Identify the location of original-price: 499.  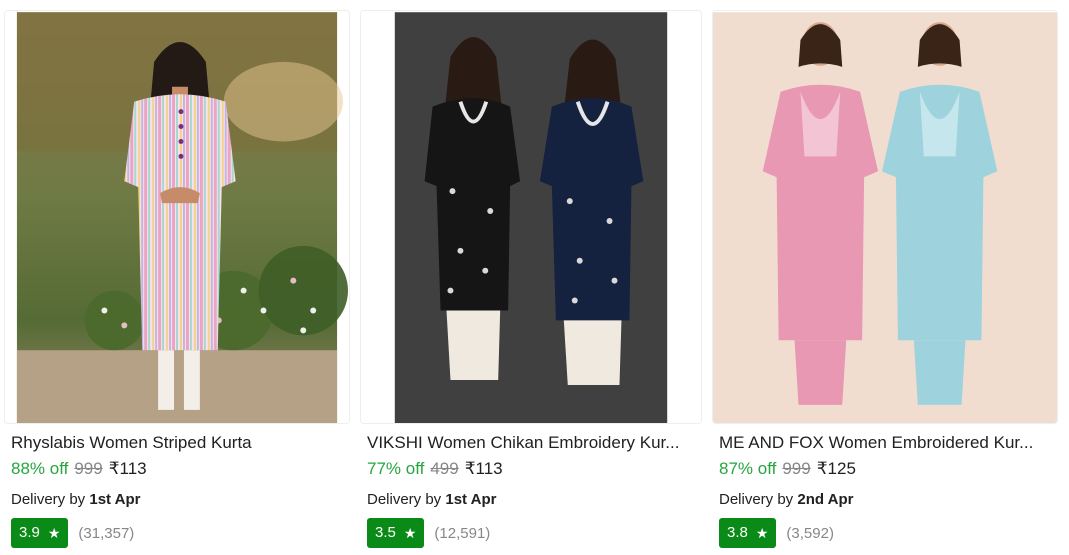
(444, 468).